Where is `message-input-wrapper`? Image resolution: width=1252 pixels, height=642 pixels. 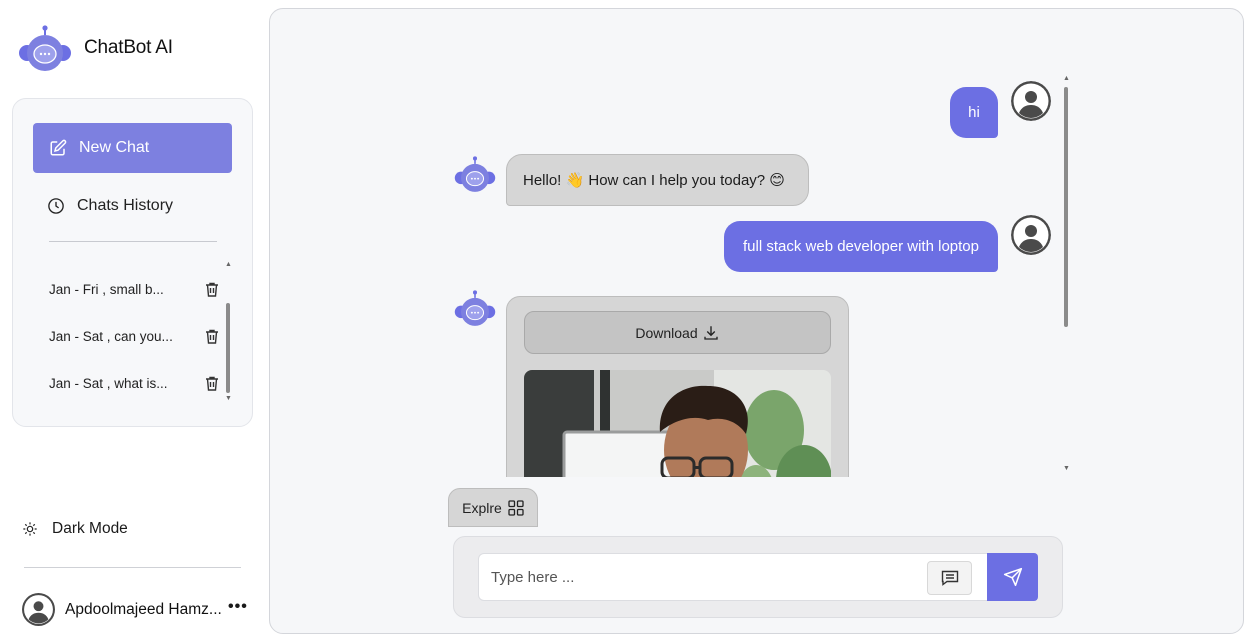
message-input-wrapper is located at coordinates (733, 577).